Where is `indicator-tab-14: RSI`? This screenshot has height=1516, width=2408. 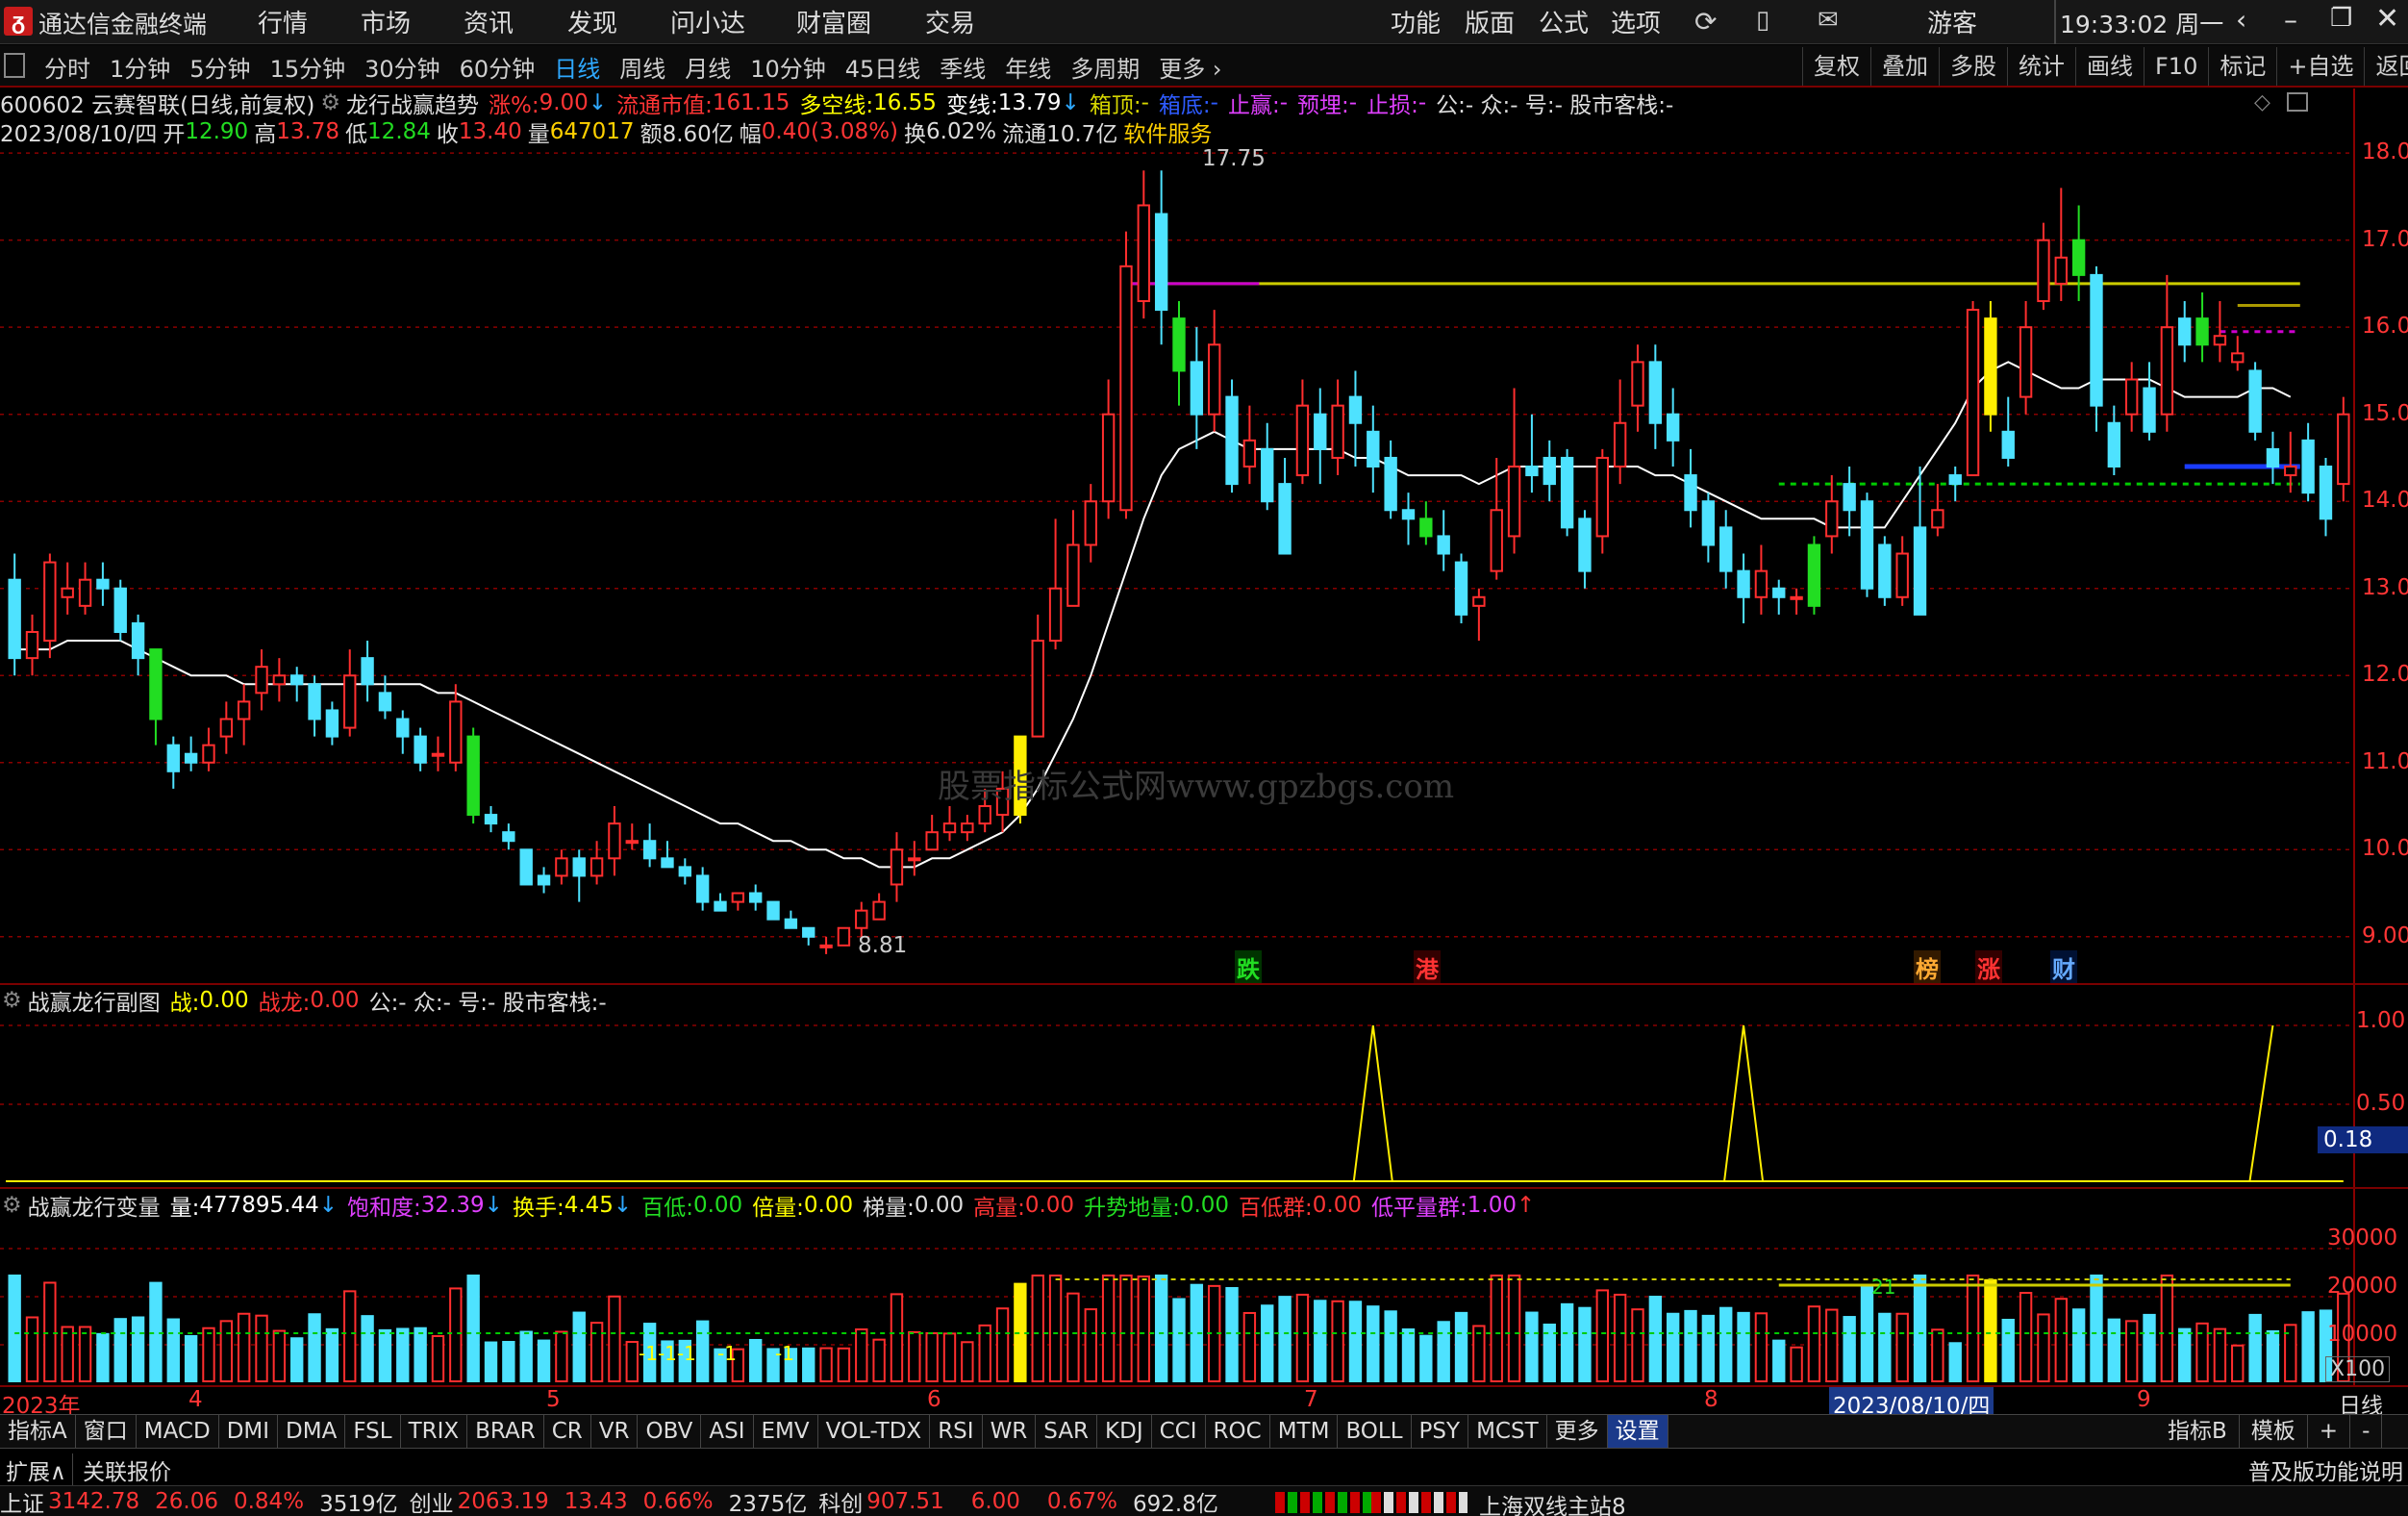 indicator-tab-14: RSI is located at coordinates (956, 1431).